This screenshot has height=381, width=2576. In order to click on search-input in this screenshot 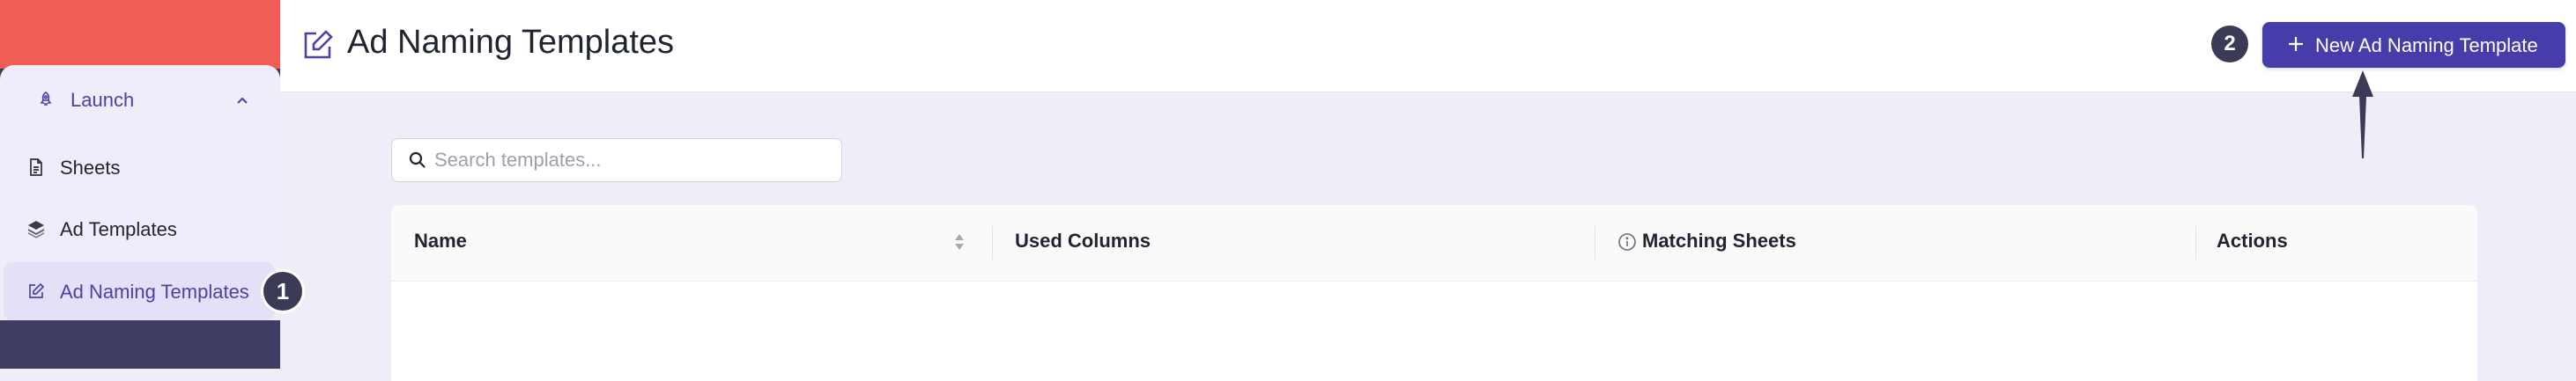, I will do `click(628, 160)`.